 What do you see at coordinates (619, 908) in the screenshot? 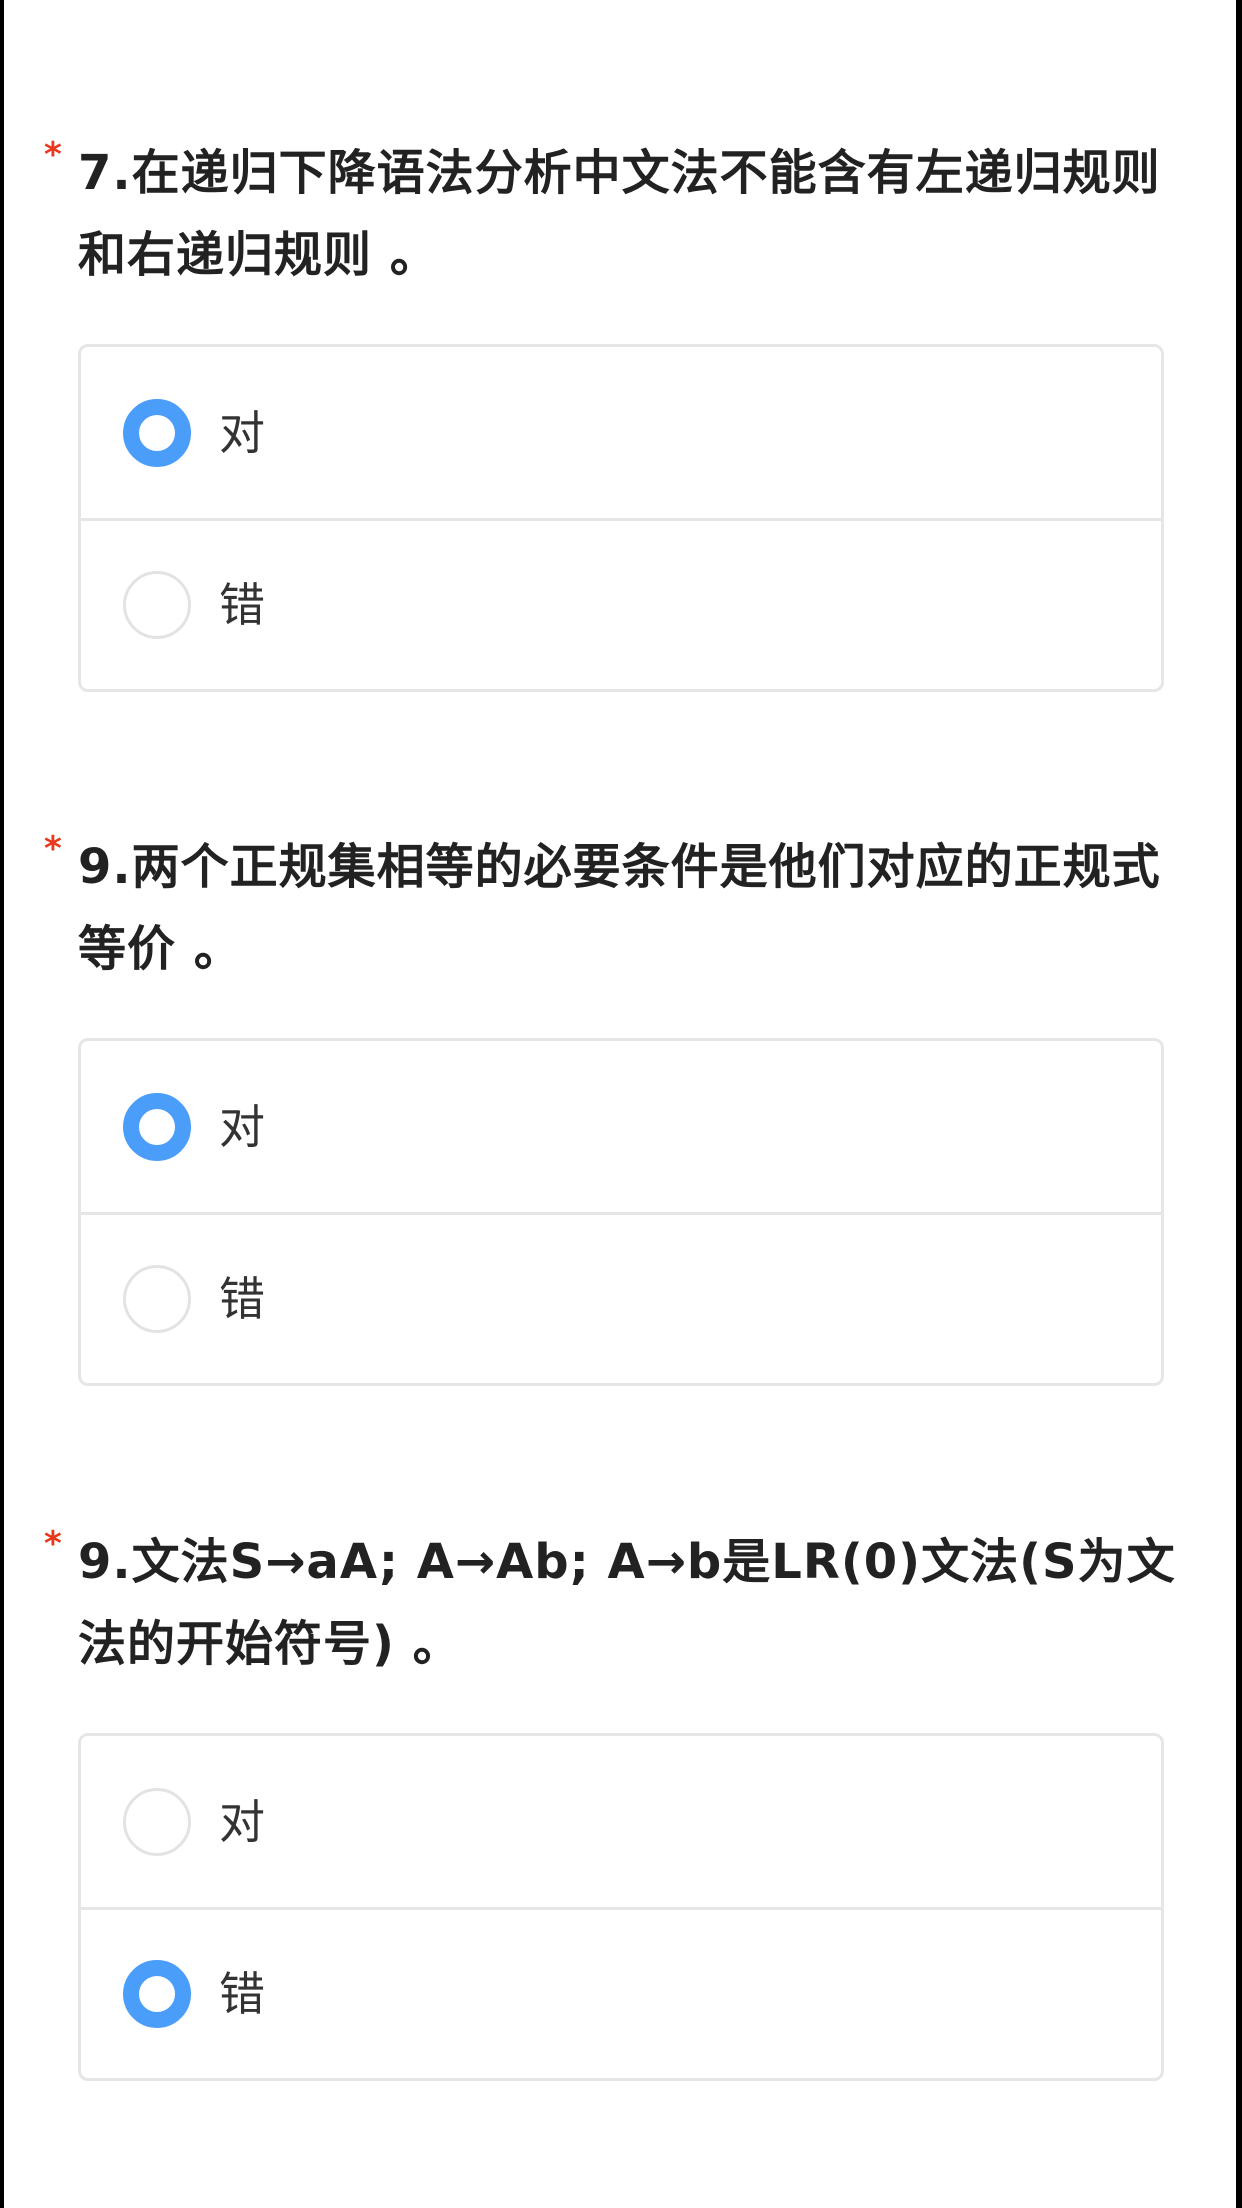
I see `question-text: 9.两个正规集相等的必要条件是他们对应的正规式等价 。` at bounding box center [619, 908].